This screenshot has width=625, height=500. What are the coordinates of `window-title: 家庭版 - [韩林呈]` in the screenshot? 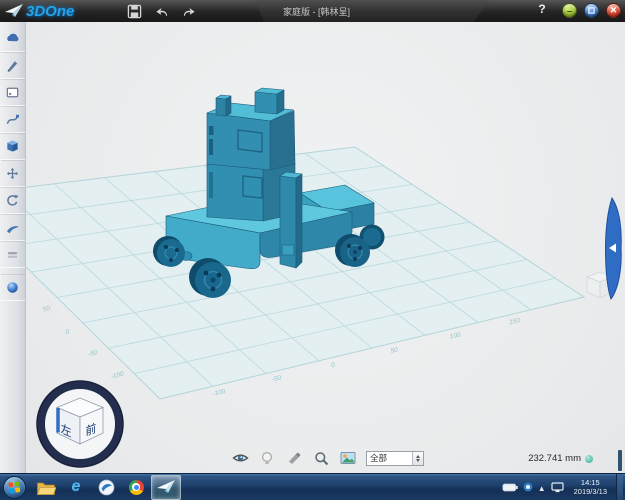 It's located at (316, 12).